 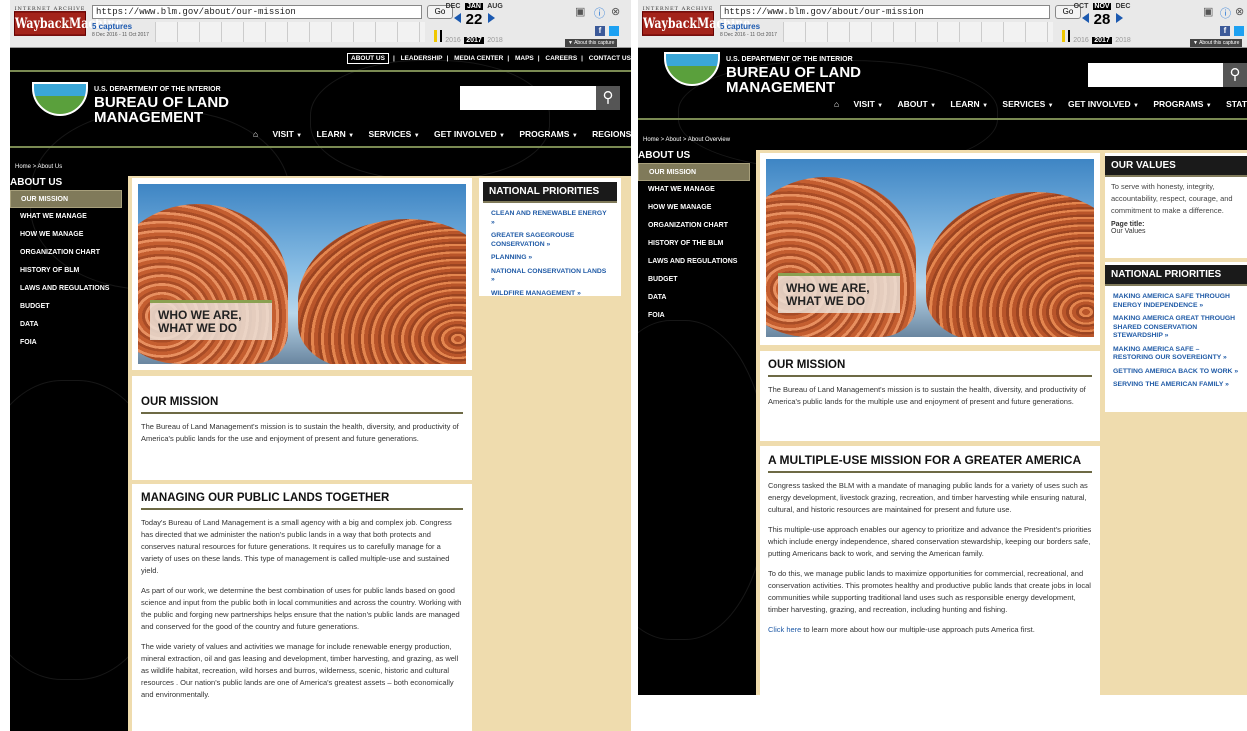 I want to click on hero-caption-line2: WHAT WE DO, so click(x=826, y=300).